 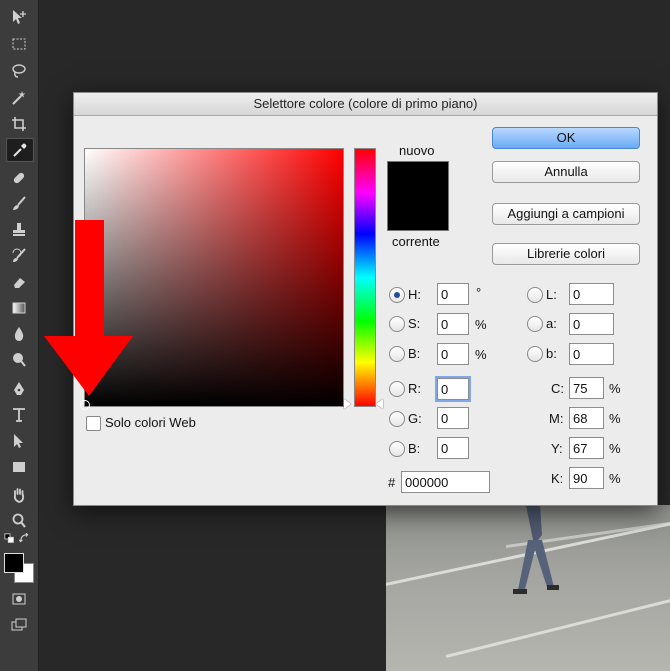 What do you see at coordinates (14, 563) in the screenshot?
I see `foreground-color-swatch` at bounding box center [14, 563].